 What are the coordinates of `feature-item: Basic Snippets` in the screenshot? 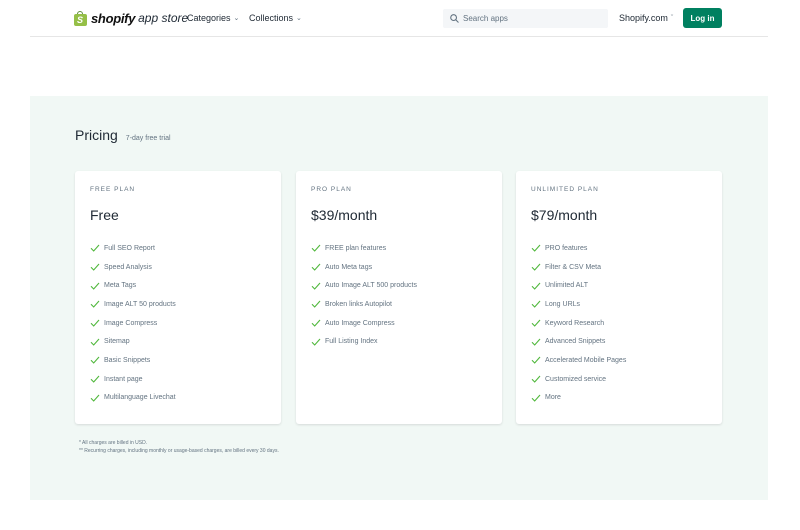 It's located at (133, 360).